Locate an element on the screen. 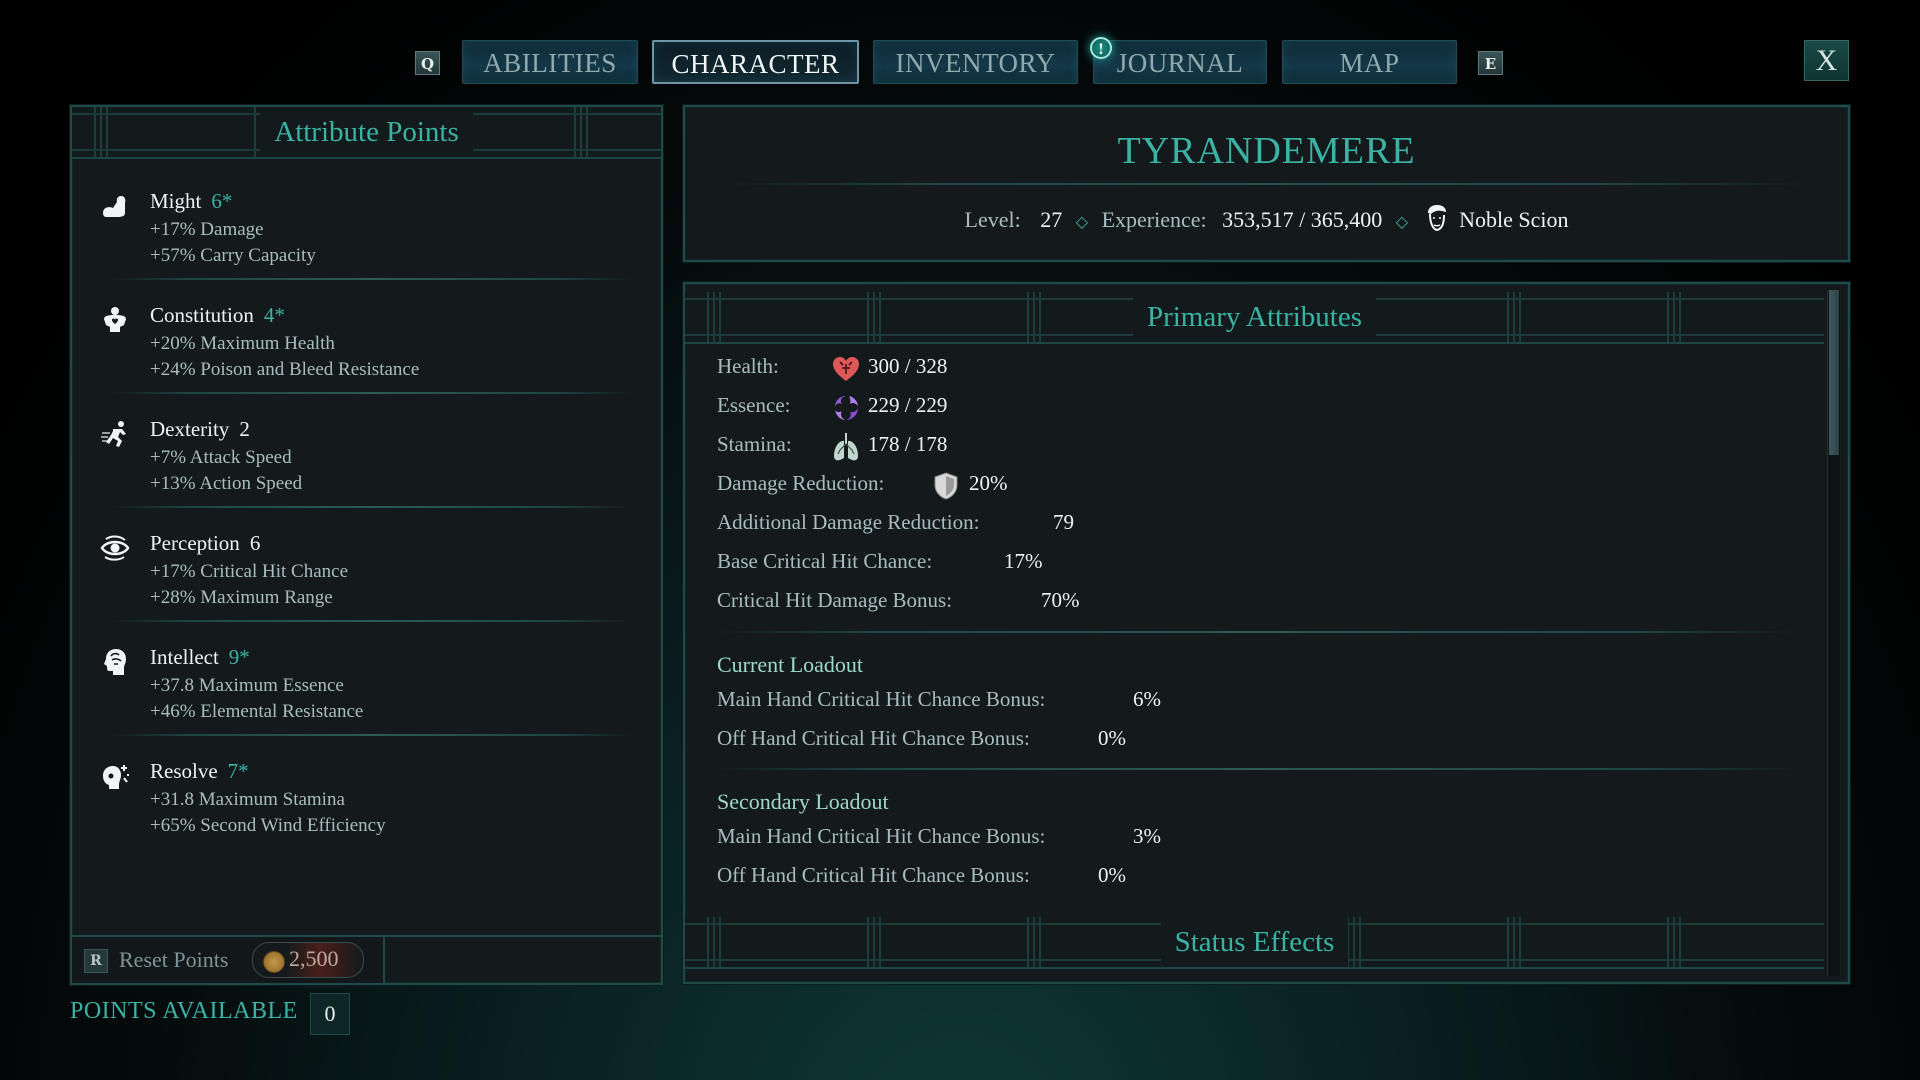 This screenshot has height=1080, width=1920. attribute-bonus: +57% Carry Capacity is located at coordinates (233, 255).